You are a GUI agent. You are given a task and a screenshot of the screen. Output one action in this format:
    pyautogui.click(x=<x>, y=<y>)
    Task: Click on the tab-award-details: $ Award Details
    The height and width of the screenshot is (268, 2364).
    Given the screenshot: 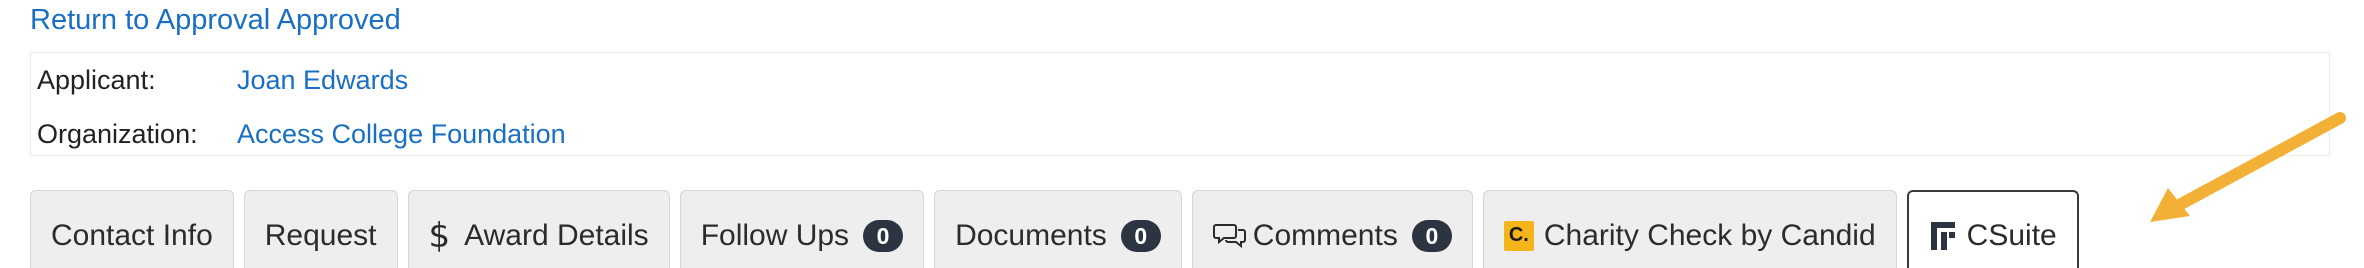 What is the action you would take?
    pyautogui.click(x=538, y=229)
    